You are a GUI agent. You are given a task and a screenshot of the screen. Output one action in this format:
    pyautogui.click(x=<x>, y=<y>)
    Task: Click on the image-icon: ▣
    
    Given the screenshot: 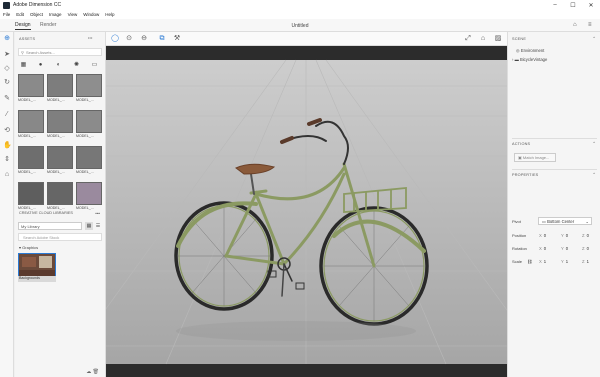 What is the action you would take?
    pyautogui.click(x=520, y=157)
    